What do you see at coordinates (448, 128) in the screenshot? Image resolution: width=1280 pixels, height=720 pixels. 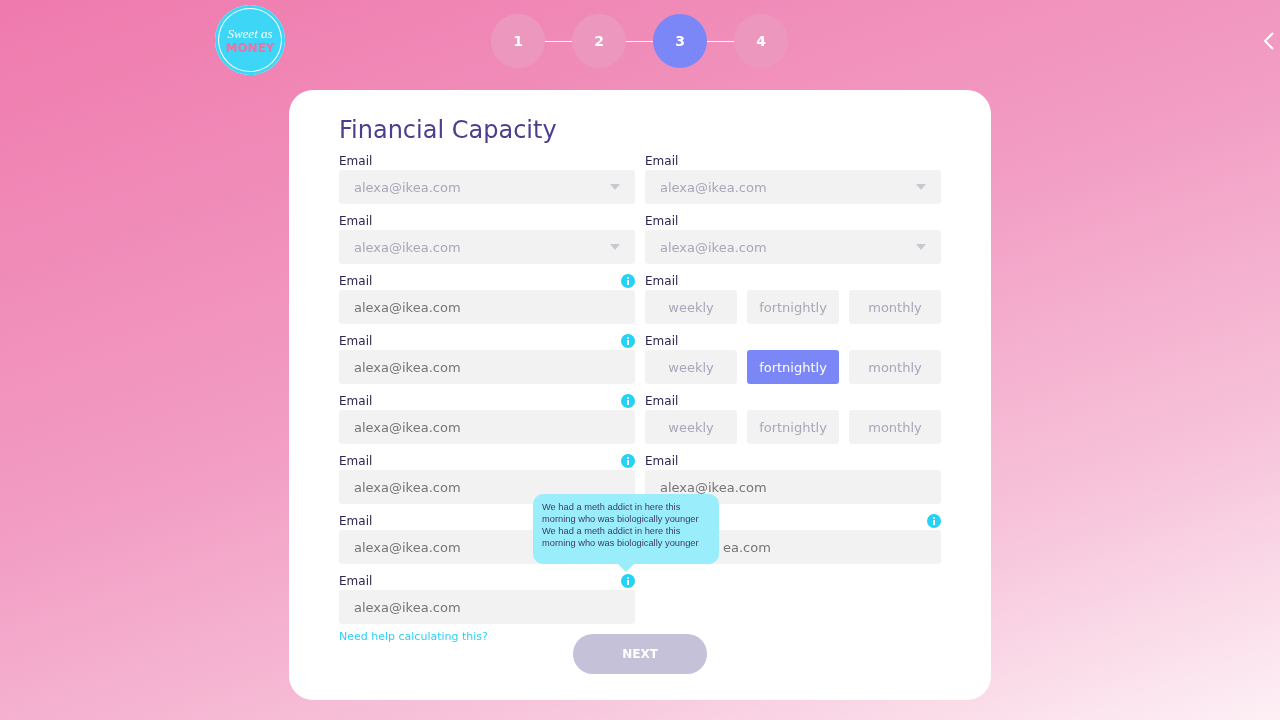 I see `form-title: Financial Capacity` at bounding box center [448, 128].